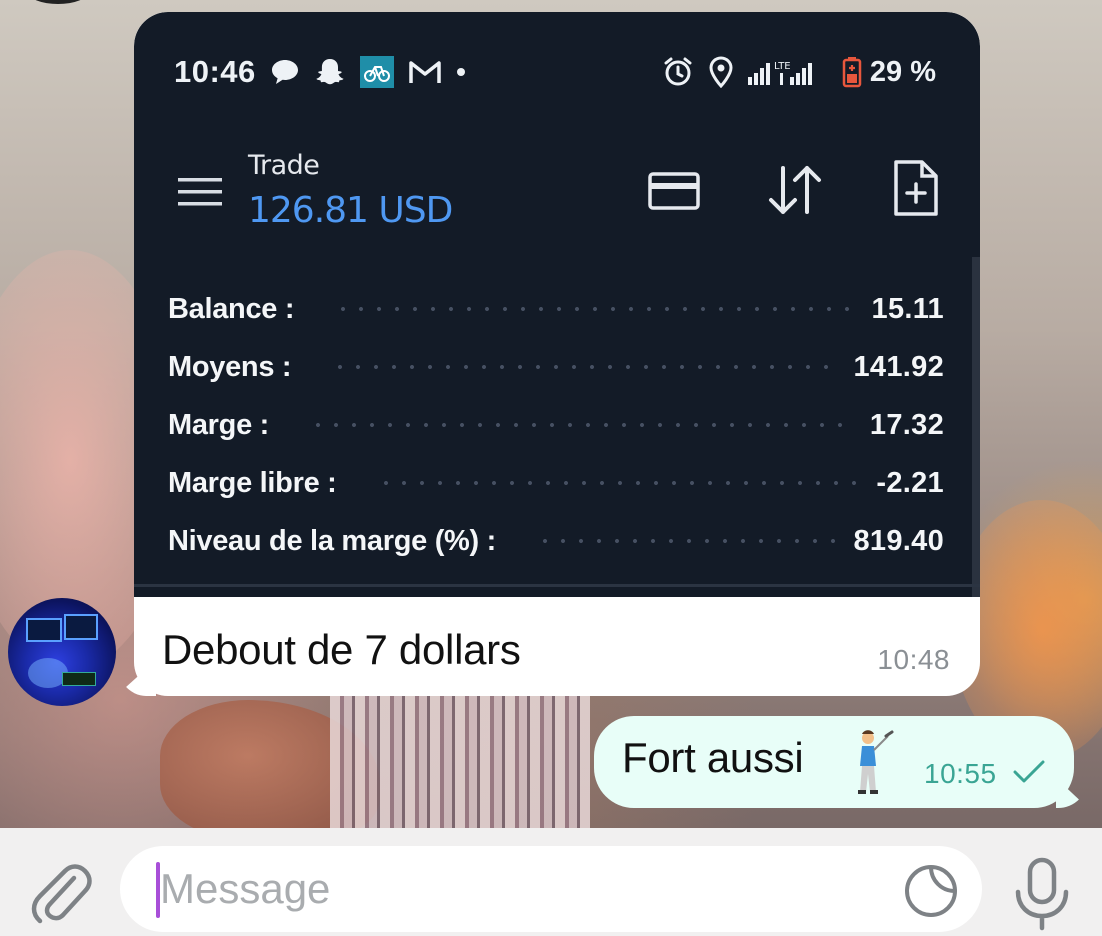  I want to click on microphone-icon, so click(1042, 894).